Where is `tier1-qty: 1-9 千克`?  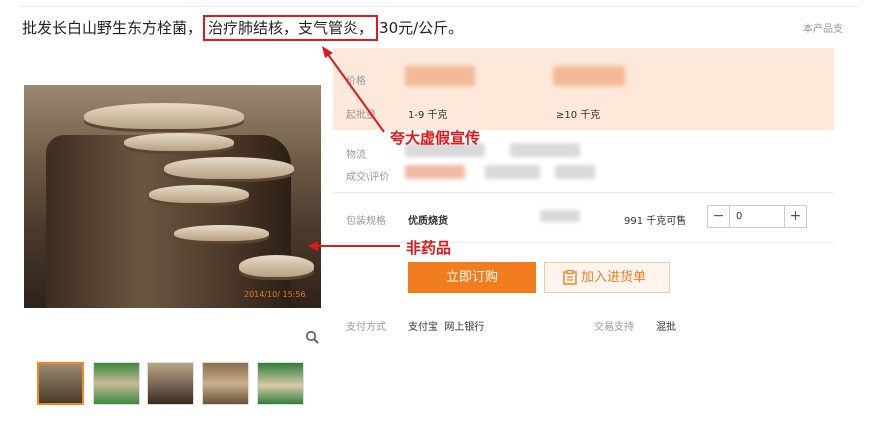
tier1-qty: 1-9 千克 is located at coordinates (428, 115).